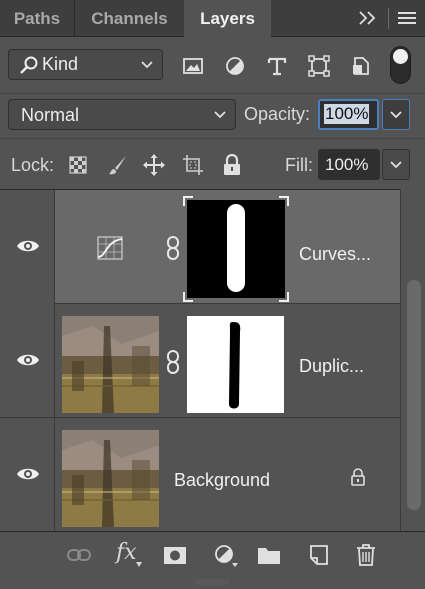 This screenshot has height=589, width=425. I want to click on adjustment-filter-icon, so click(235, 66).